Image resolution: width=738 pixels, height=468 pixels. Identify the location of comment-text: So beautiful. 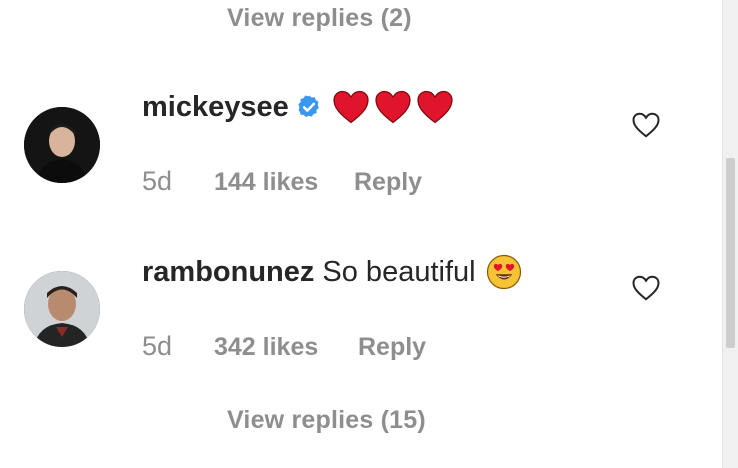
(399, 271).